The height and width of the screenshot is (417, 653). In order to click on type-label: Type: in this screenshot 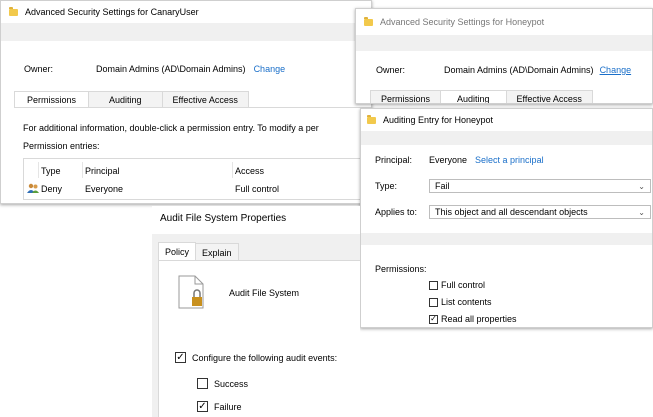, I will do `click(386, 186)`.